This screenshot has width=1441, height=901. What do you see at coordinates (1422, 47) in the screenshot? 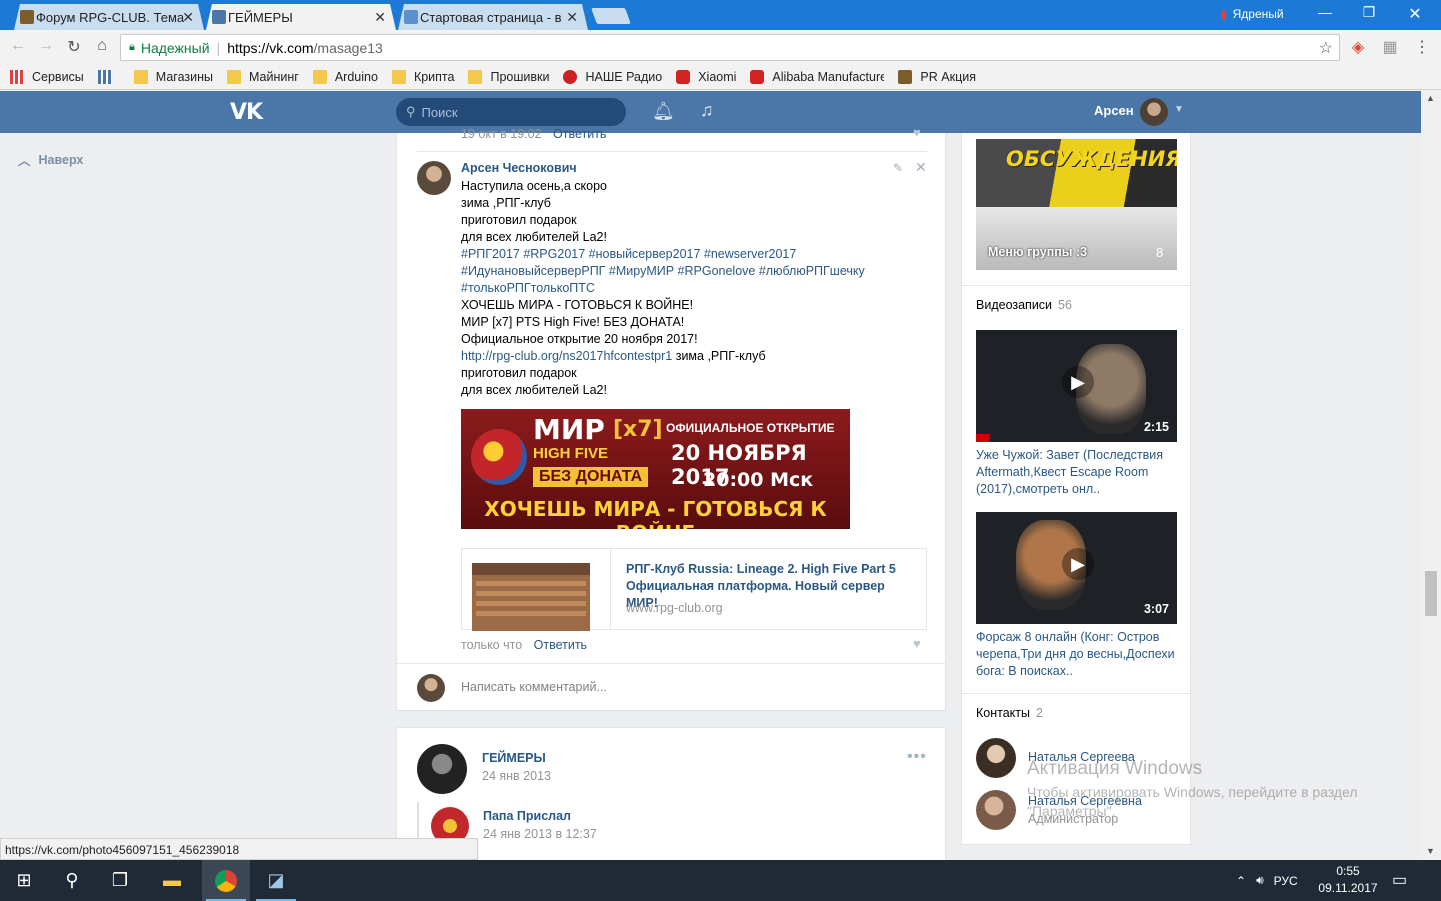
I see `menu-icon: ⋮` at bounding box center [1422, 47].